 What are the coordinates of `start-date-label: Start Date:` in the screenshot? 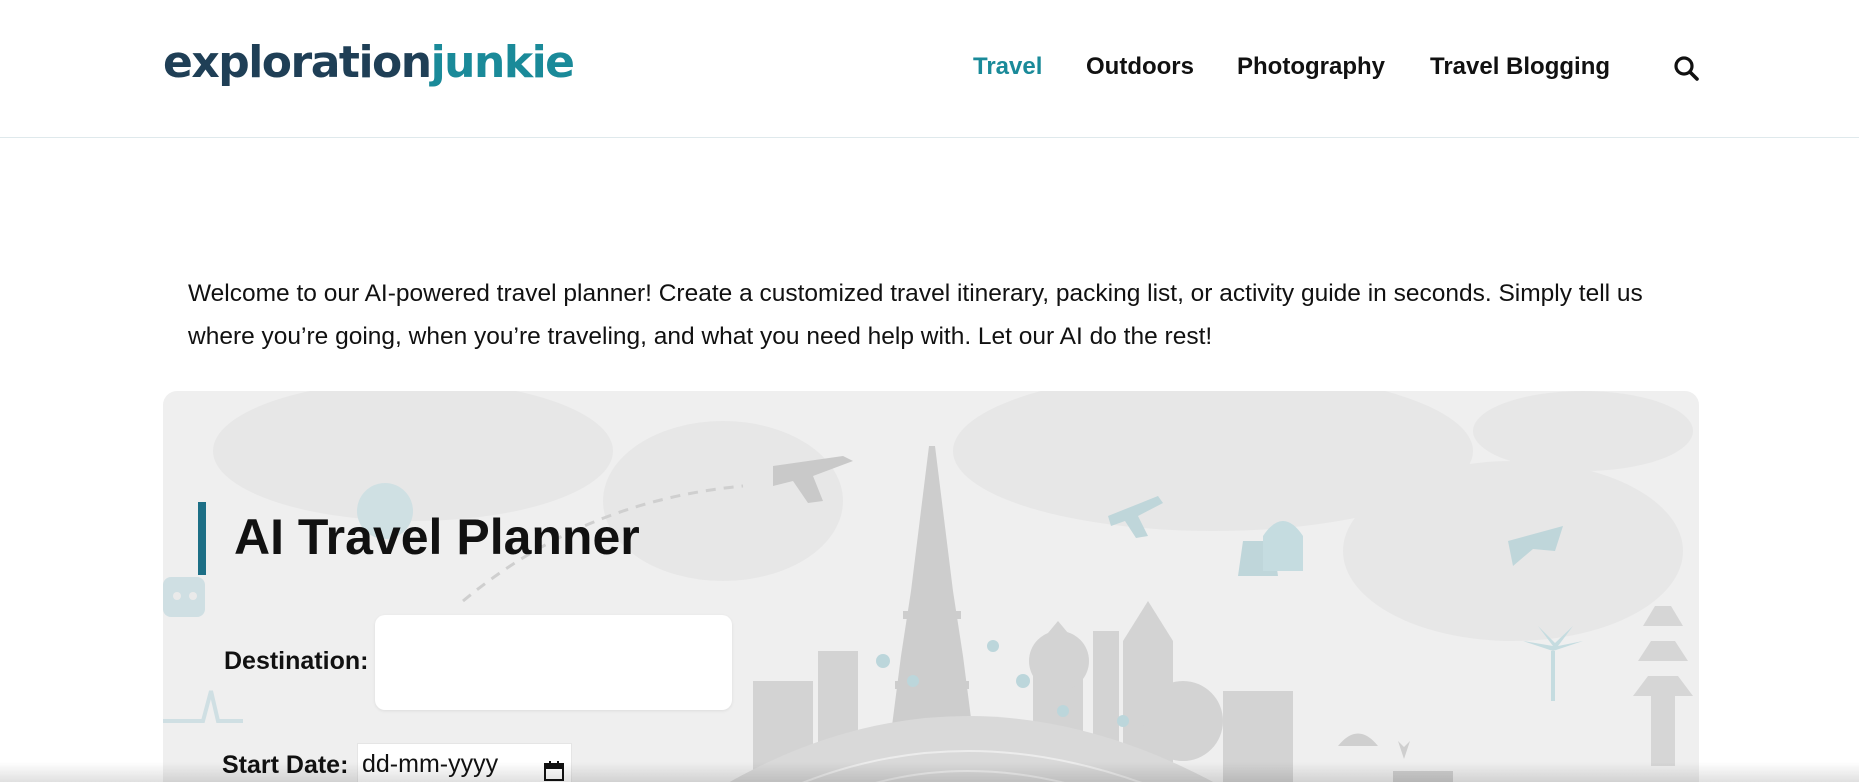 It's located at (285, 765).